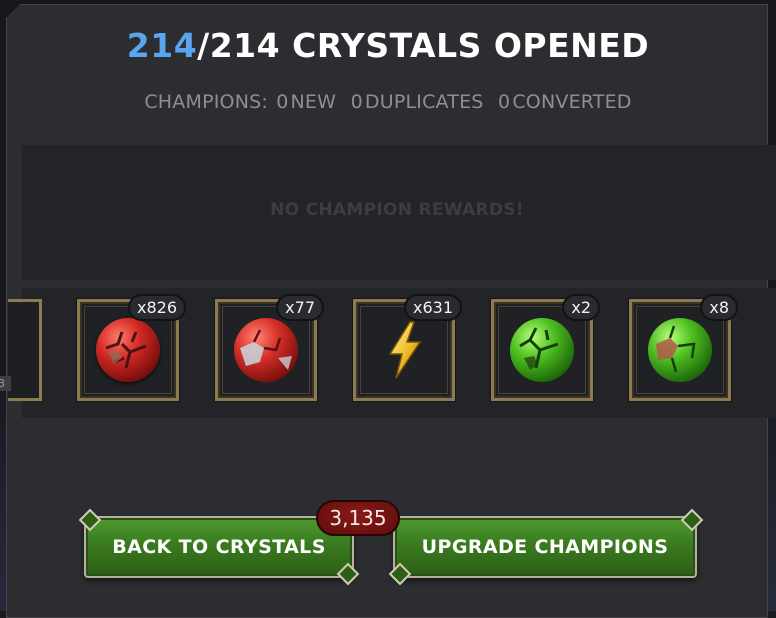 This screenshot has width=776, height=618. What do you see at coordinates (581, 307) in the screenshot?
I see `reward-quantity: x2` at bounding box center [581, 307].